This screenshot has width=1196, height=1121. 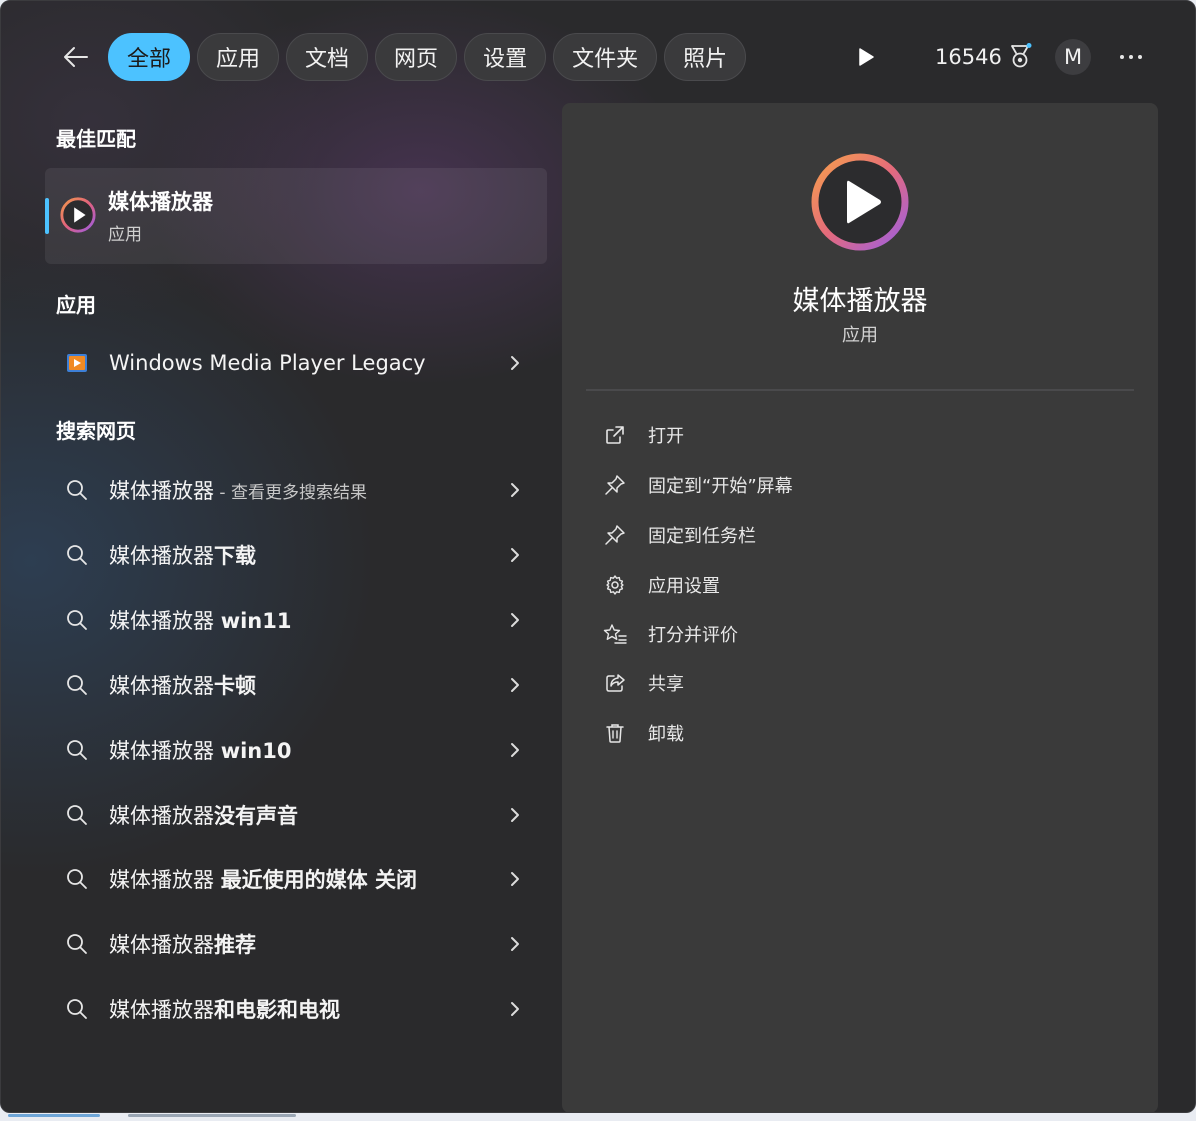 What do you see at coordinates (416, 57) in the screenshot?
I see `tab-web: 网页` at bounding box center [416, 57].